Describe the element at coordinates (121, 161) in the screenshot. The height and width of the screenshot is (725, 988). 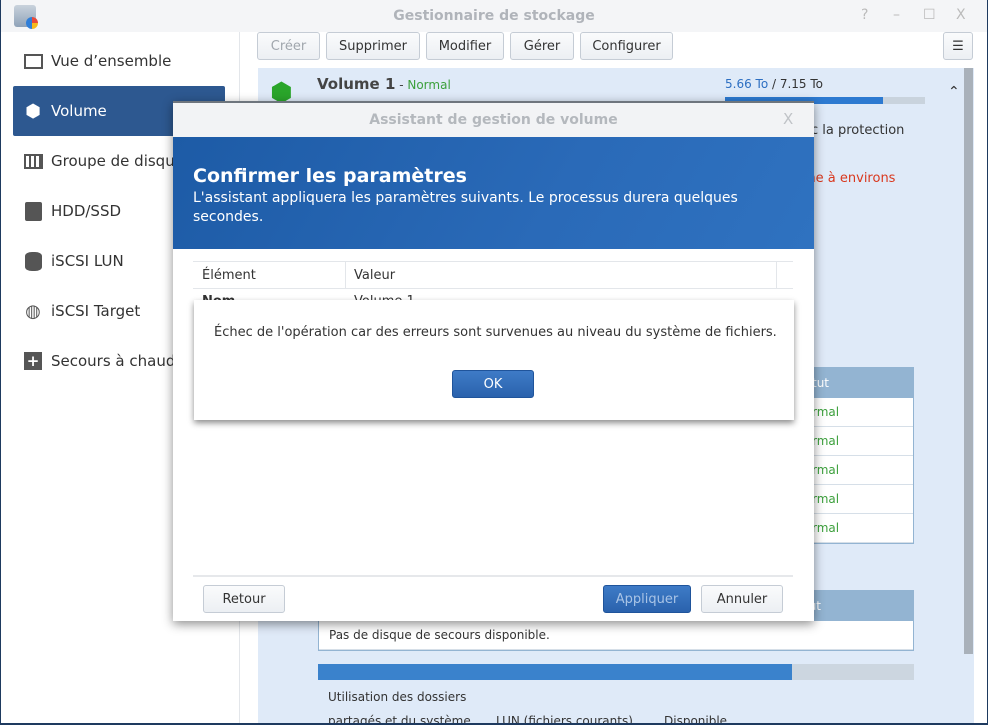
I see `sidebar-item-label: Groupe de disques` at that location.